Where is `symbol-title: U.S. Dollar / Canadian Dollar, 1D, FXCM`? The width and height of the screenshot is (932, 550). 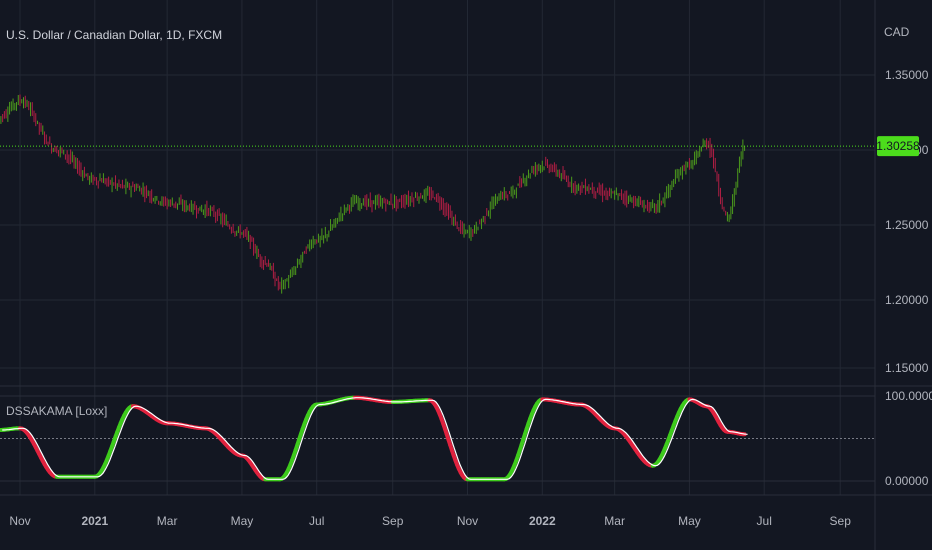 symbol-title: U.S. Dollar / Canadian Dollar, 1D, FXCM is located at coordinates (114, 35).